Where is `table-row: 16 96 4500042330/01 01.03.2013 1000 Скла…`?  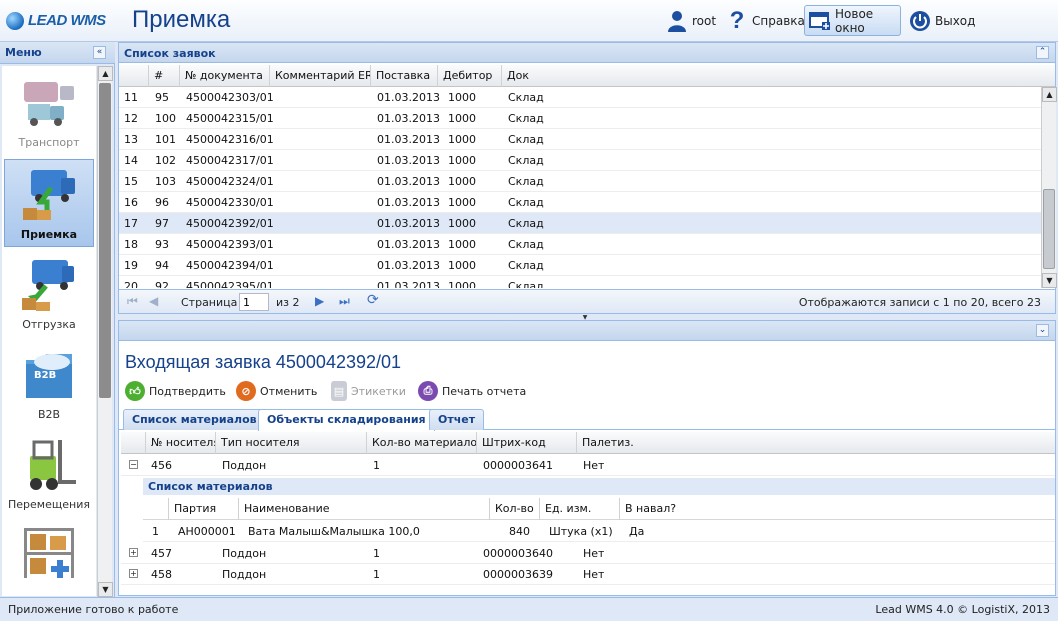 table-row: 16 96 4500042330/01 01.03.2013 1000 Скла… is located at coordinates (580, 202).